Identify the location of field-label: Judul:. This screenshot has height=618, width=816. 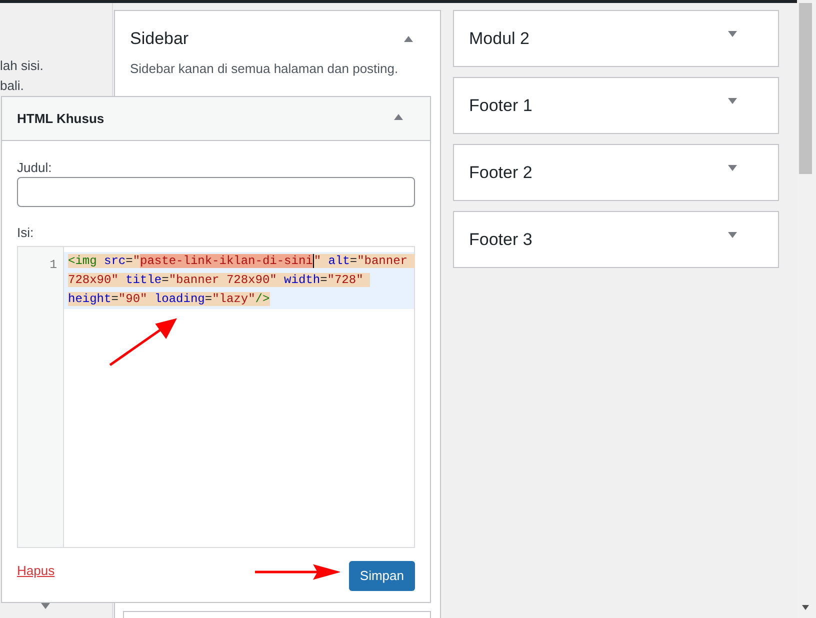
(35, 168).